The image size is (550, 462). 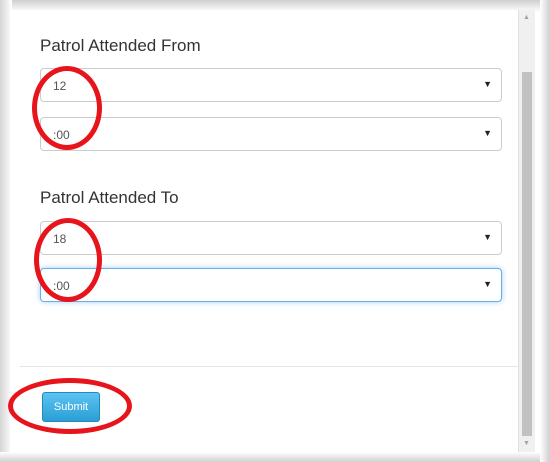 What do you see at coordinates (527, 254) in the screenshot?
I see `scrollbar-thumb` at bounding box center [527, 254].